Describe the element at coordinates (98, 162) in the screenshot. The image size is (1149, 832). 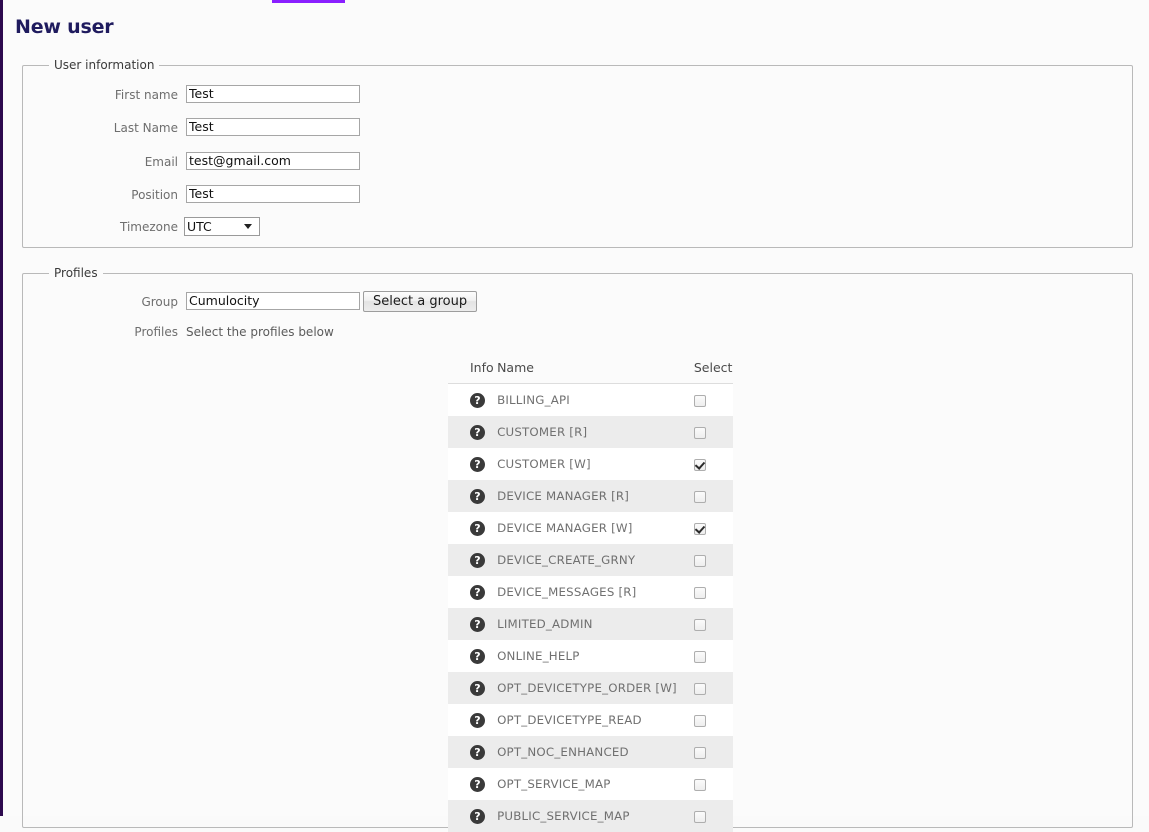
I see `email-label: Email` at that location.